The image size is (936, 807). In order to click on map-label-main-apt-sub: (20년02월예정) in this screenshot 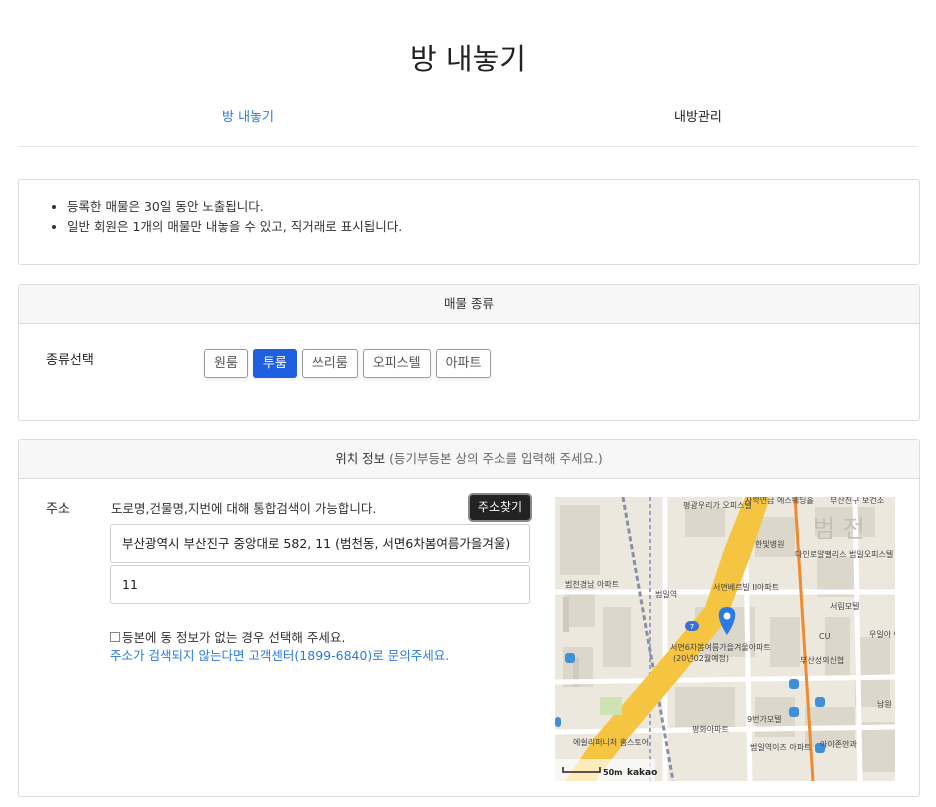, I will do `click(701, 658)`.